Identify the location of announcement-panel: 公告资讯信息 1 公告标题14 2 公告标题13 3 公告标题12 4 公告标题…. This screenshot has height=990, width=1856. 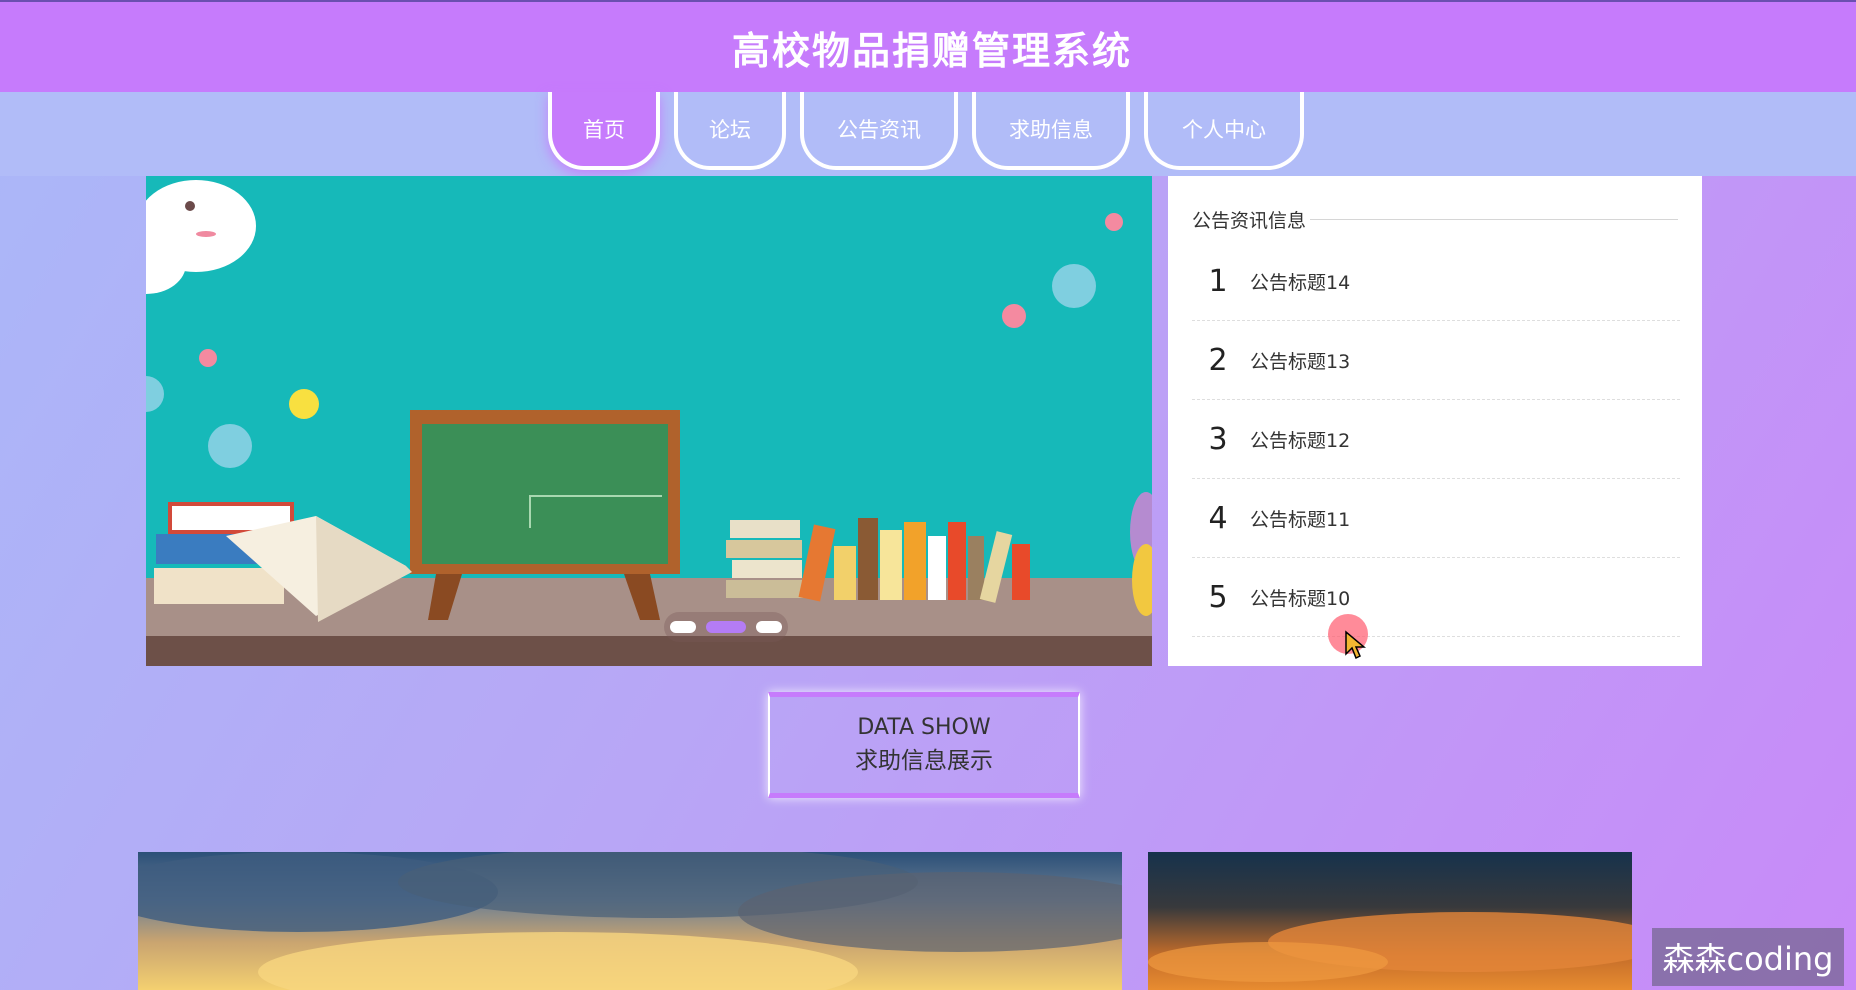
(1435, 421).